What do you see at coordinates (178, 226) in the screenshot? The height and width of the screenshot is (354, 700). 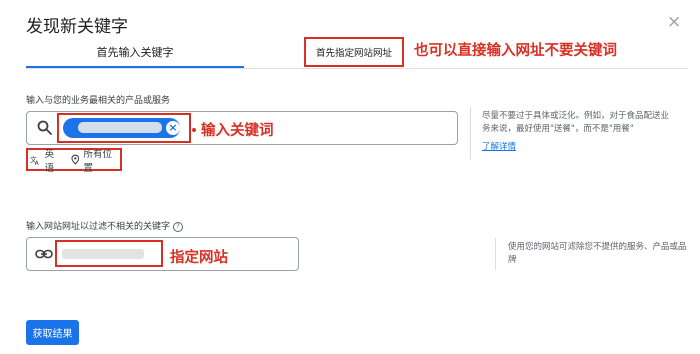 I see `help-icon: ?` at bounding box center [178, 226].